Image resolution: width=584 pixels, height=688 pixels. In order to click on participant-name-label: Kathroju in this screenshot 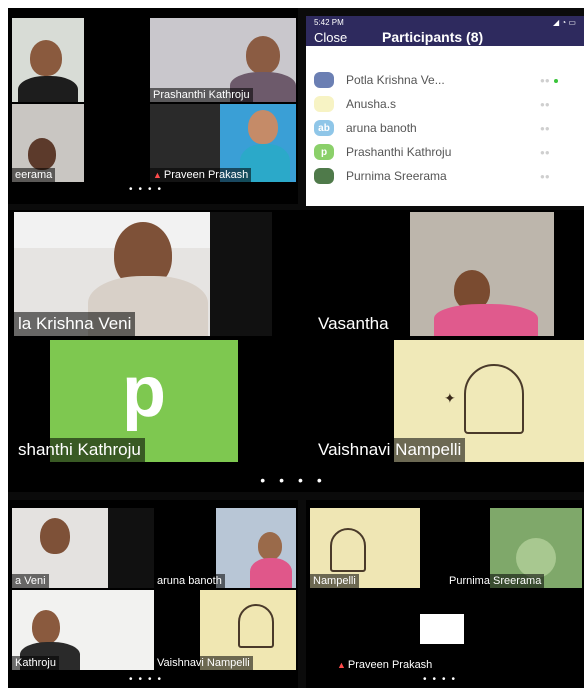, I will do `click(35, 663)`.